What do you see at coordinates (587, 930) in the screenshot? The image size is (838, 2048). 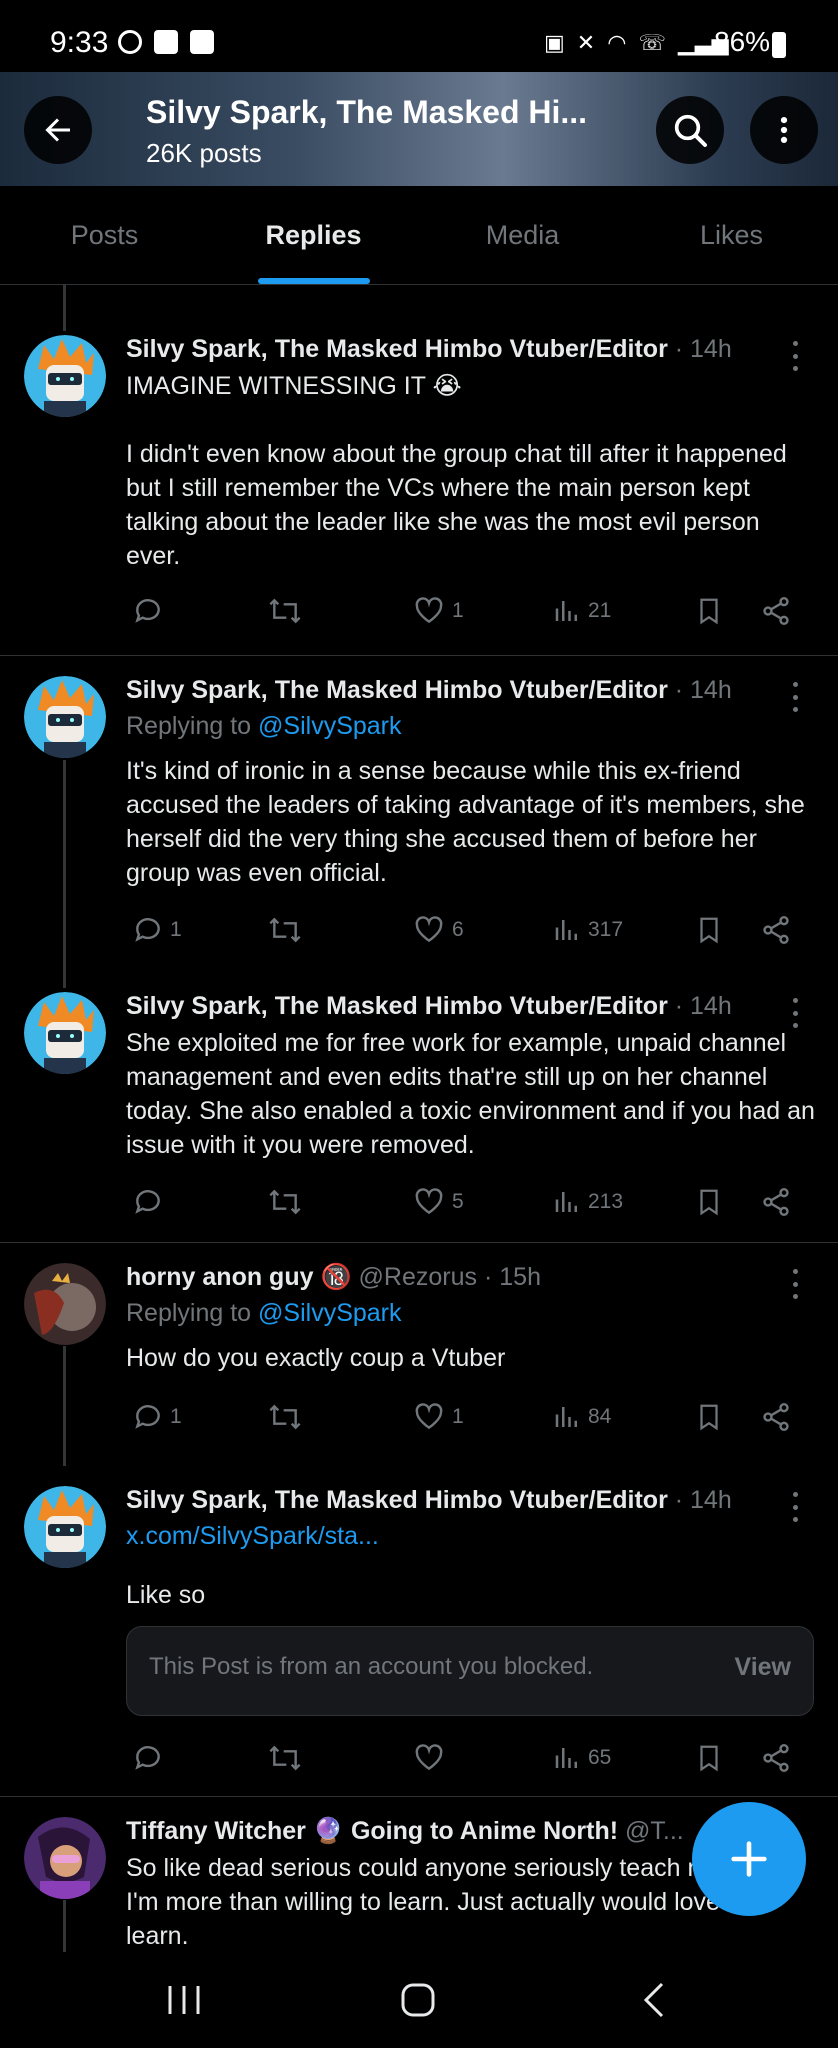 I see `views-button: 317` at bounding box center [587, 930].